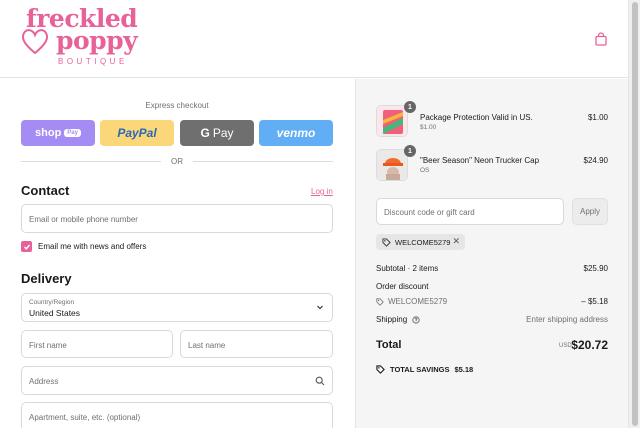  What do you see at coordinates (601, 39) in the screenshot?
I see `shopping-bag-icon` at bounding box center [601, 39].